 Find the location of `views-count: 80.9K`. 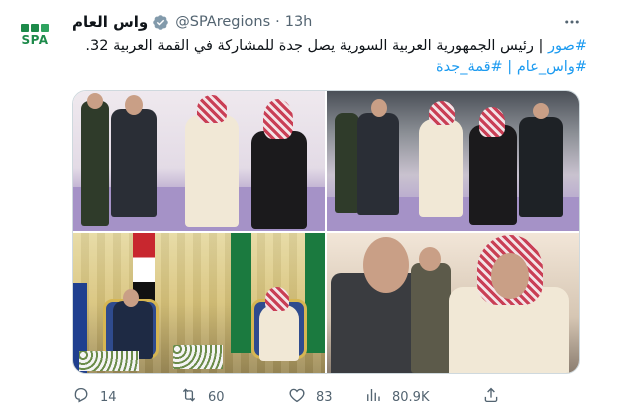

views-count: 80.9K is located at coordinates (411, 397).